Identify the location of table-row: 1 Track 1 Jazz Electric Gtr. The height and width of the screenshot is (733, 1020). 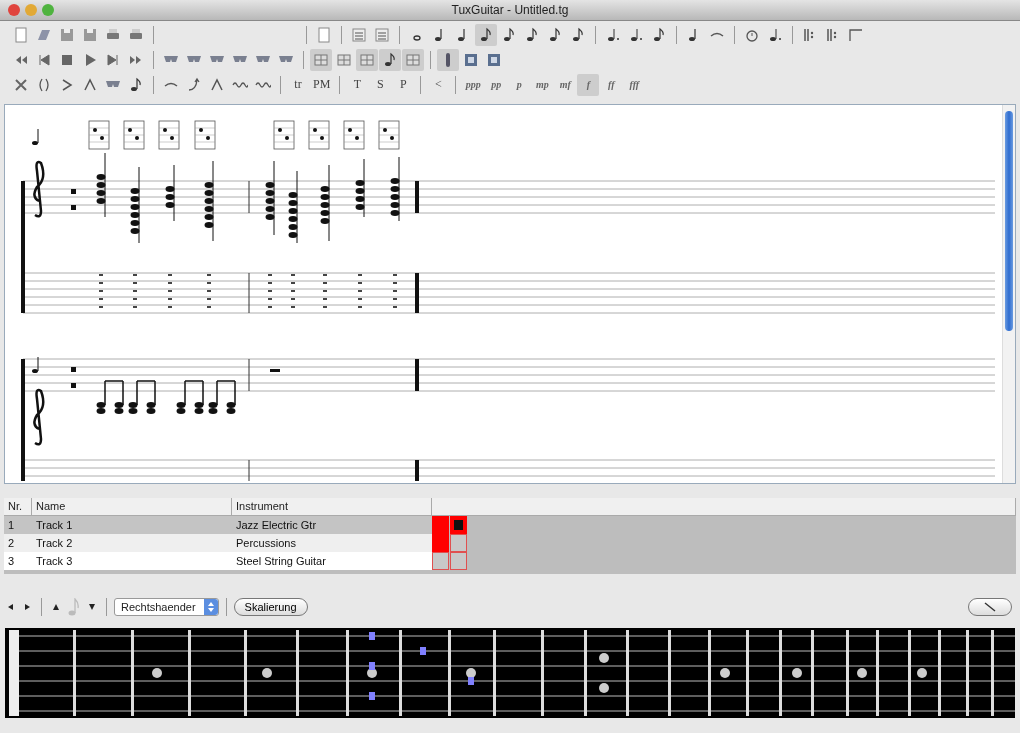
(510, 525).